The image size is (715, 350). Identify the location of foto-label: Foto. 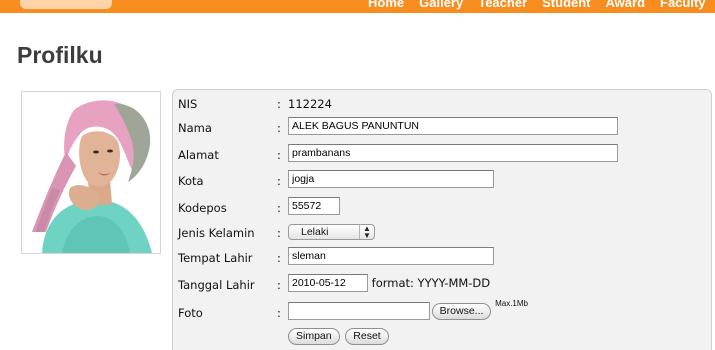
(190, 313).